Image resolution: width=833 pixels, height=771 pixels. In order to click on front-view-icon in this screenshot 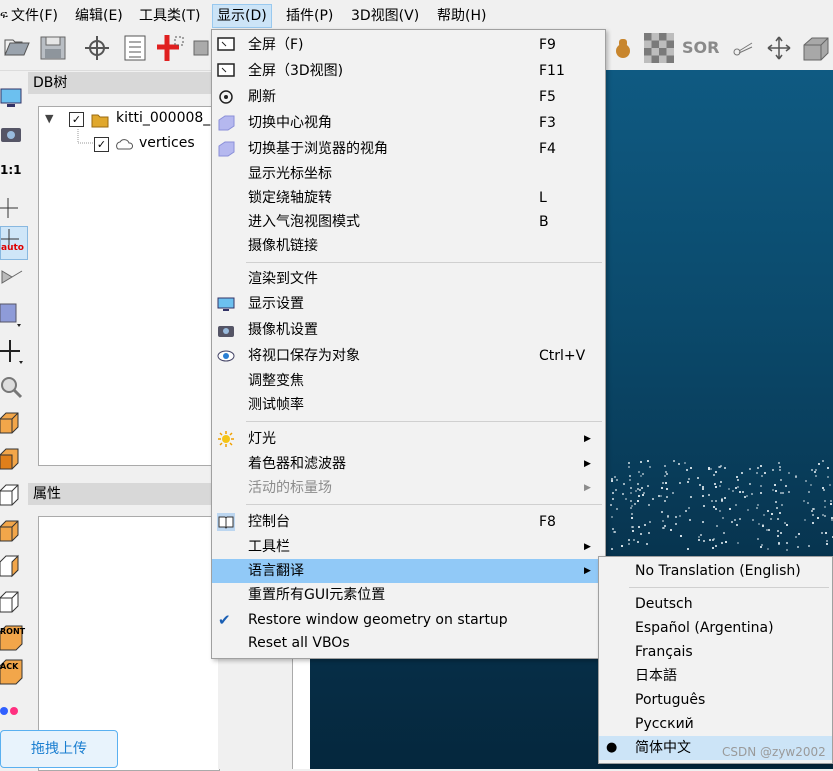, I will do `click(12, 458)`.